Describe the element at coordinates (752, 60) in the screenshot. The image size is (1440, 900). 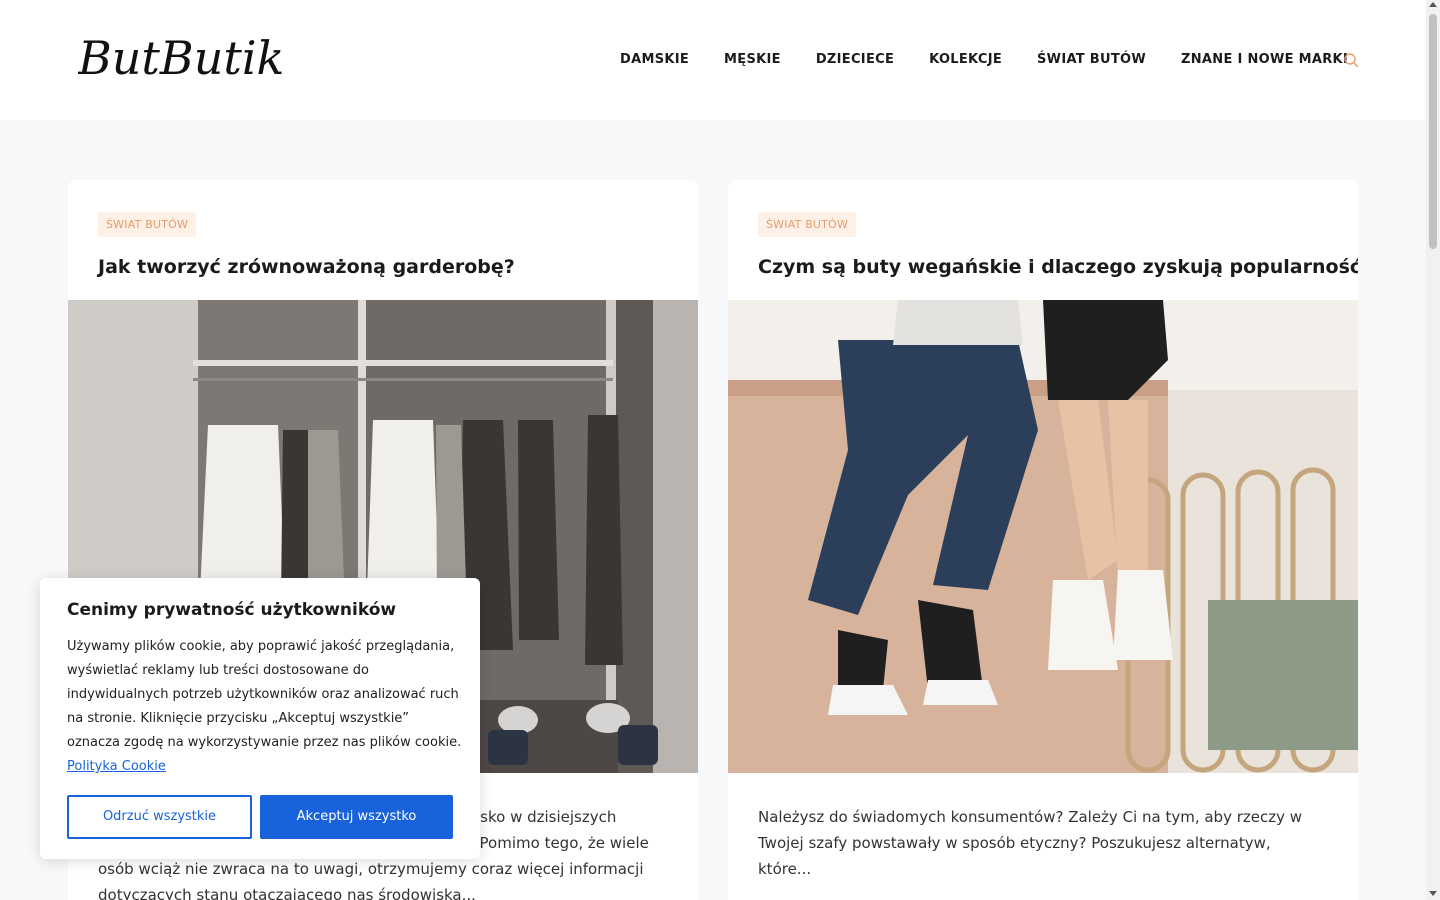
I see `nav-meskie: MĘSKIE` at that location.